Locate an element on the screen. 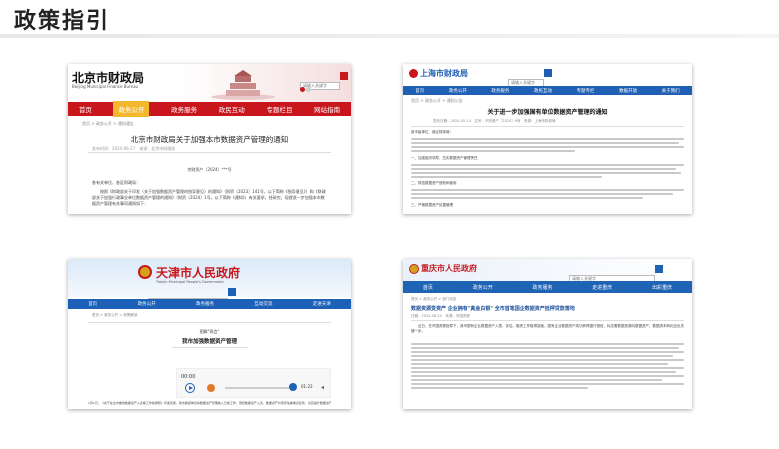  beijing-salutation: 各有关单位、各区财政局： is located at coordinates (116, 182).